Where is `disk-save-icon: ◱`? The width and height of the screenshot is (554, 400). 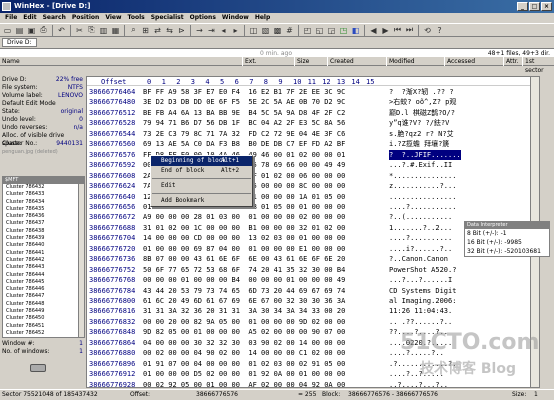
disk-save-icon: ◱ is located at coordinates (319, 30).